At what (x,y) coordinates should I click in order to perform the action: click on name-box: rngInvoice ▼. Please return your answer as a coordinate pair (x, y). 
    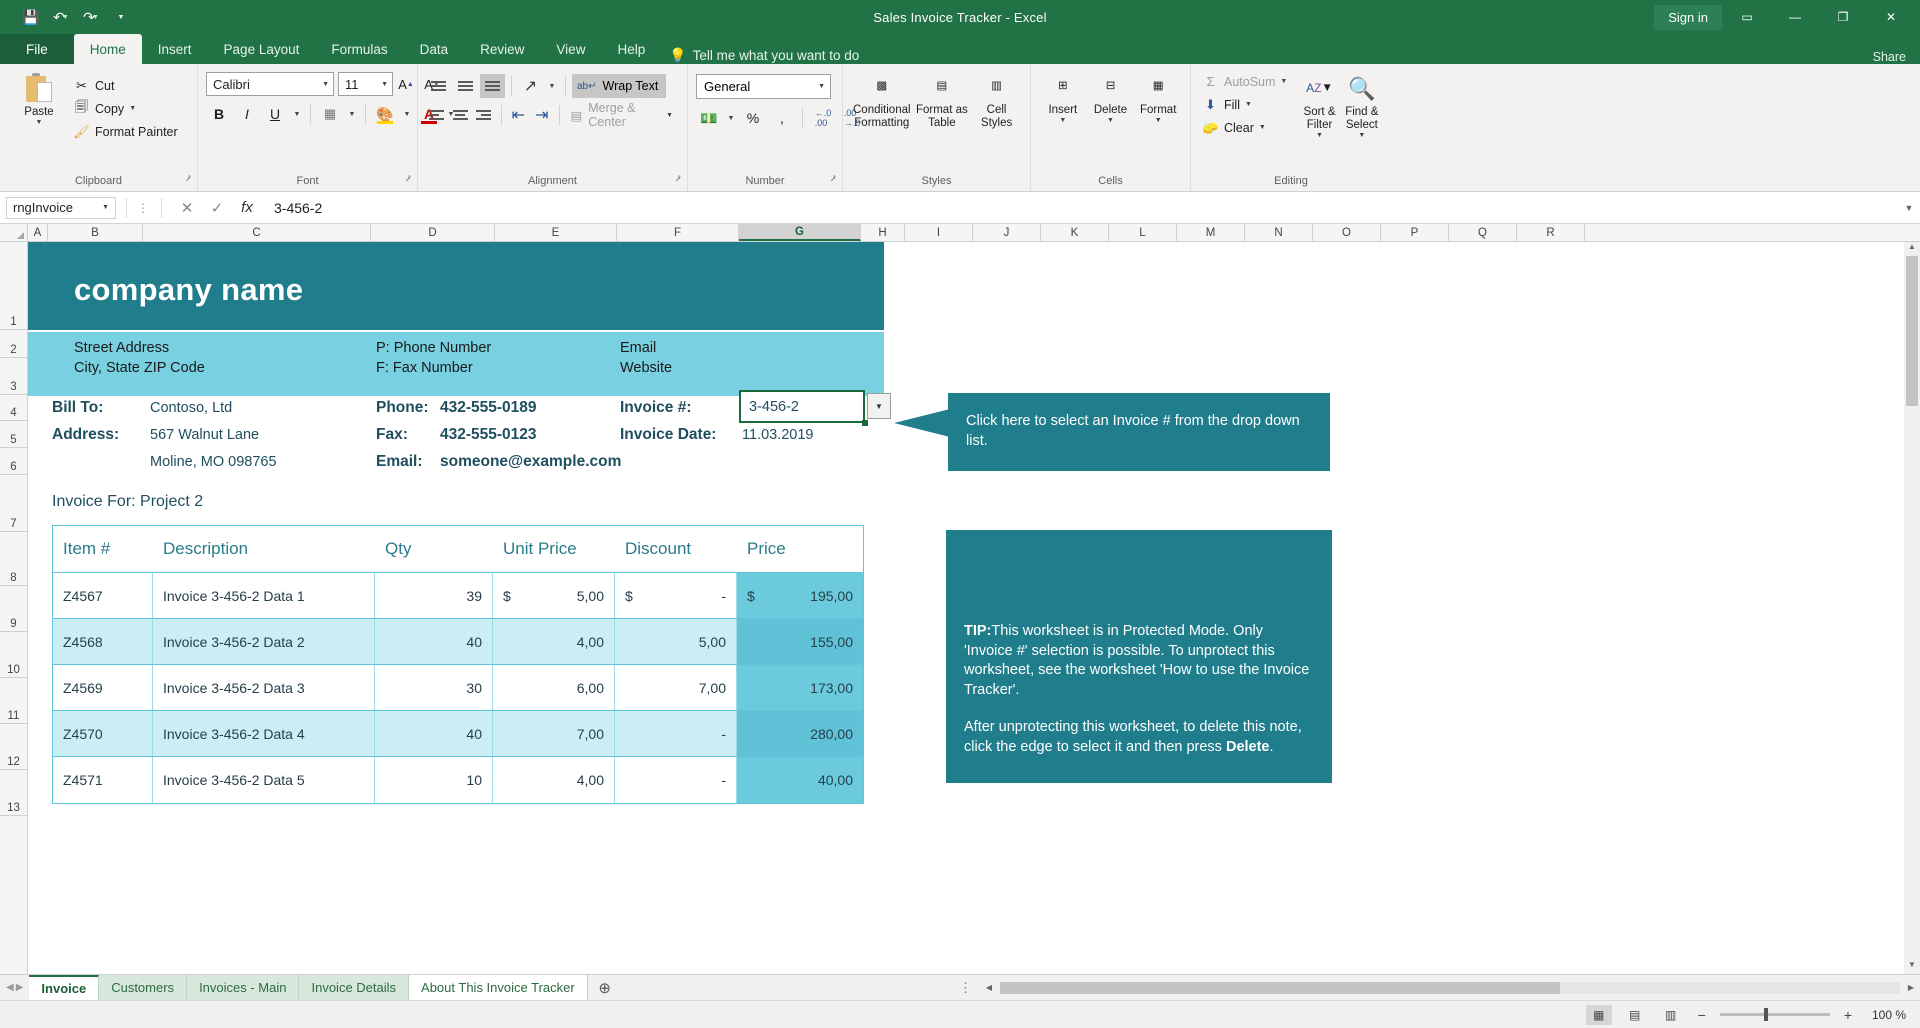
    Looking at the image, I should click on (61, 207).